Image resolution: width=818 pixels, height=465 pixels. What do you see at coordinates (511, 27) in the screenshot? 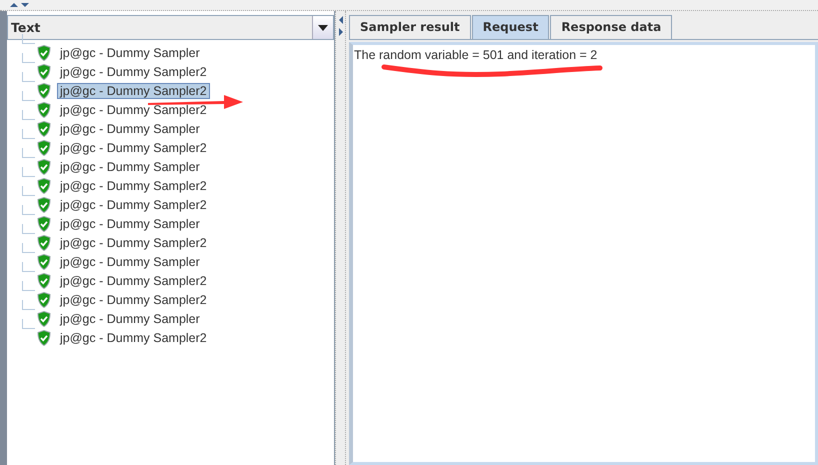
I see `tab: Request` at bounding box center [511, 27].